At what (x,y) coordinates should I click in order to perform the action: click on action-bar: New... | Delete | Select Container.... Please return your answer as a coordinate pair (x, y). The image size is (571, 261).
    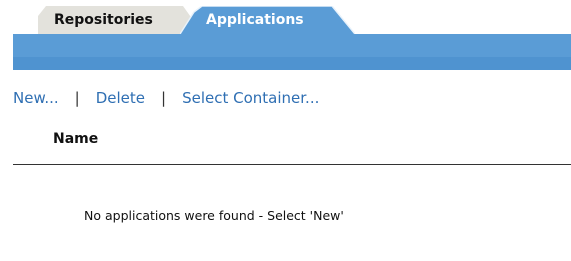
    Looking at the image, I should click on (166, 98).